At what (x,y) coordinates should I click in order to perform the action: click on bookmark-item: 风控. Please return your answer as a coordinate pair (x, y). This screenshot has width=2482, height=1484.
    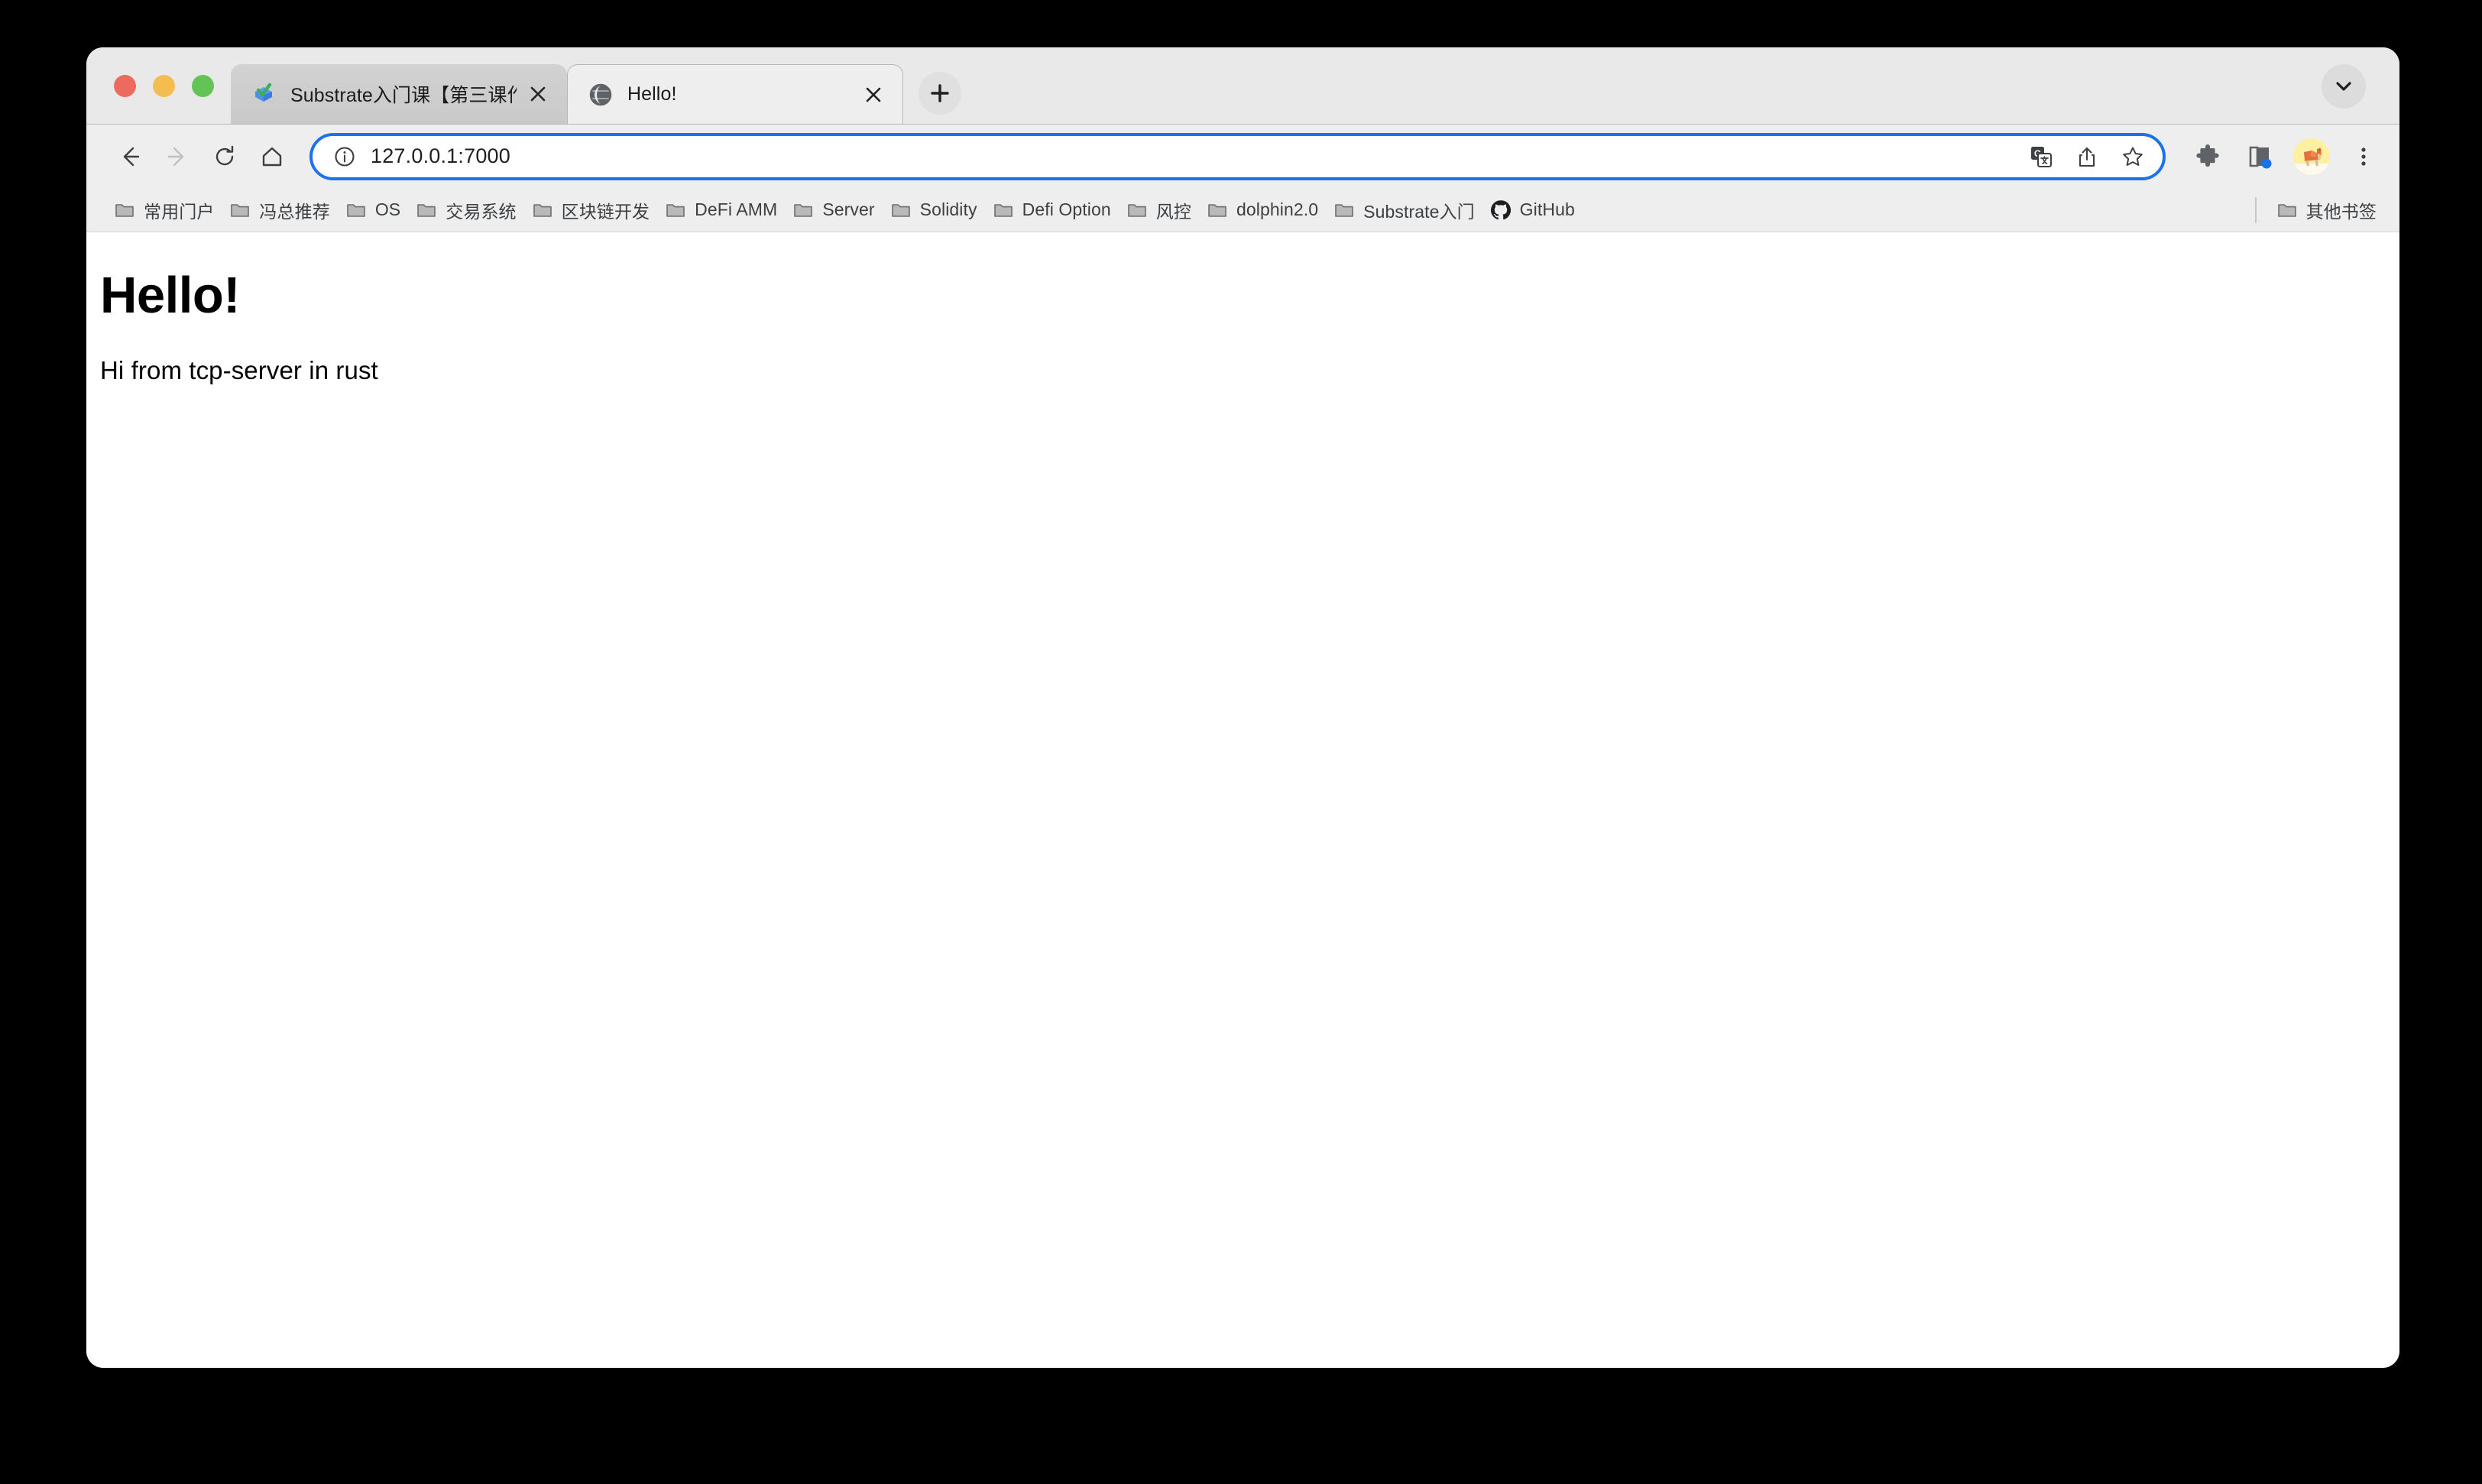
    Looking at the image, I should click on (1159, 210).